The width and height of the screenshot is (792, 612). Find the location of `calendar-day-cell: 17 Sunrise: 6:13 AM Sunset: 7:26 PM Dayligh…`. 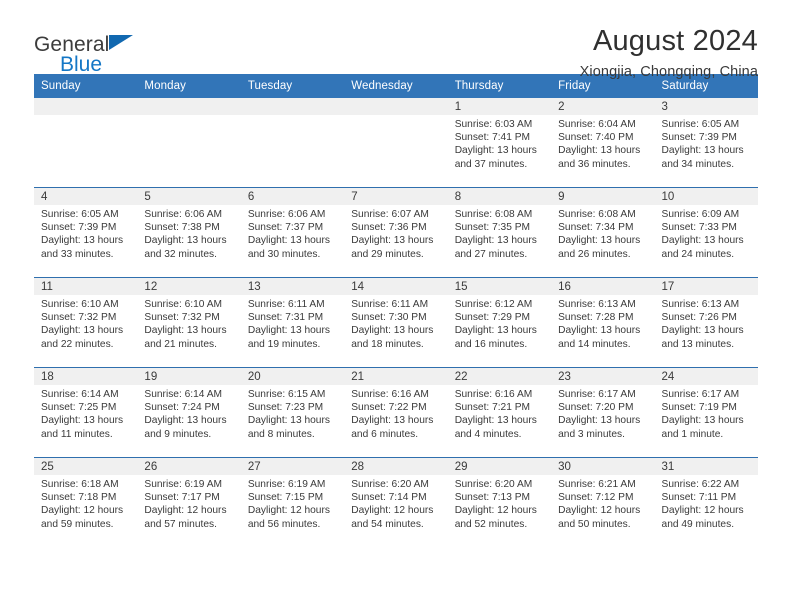

calendar-day-cell: 17 Sunrise: 6:13 AM Sunset: 7:26 PM Dayligh… is located at coordinates (706, 322).